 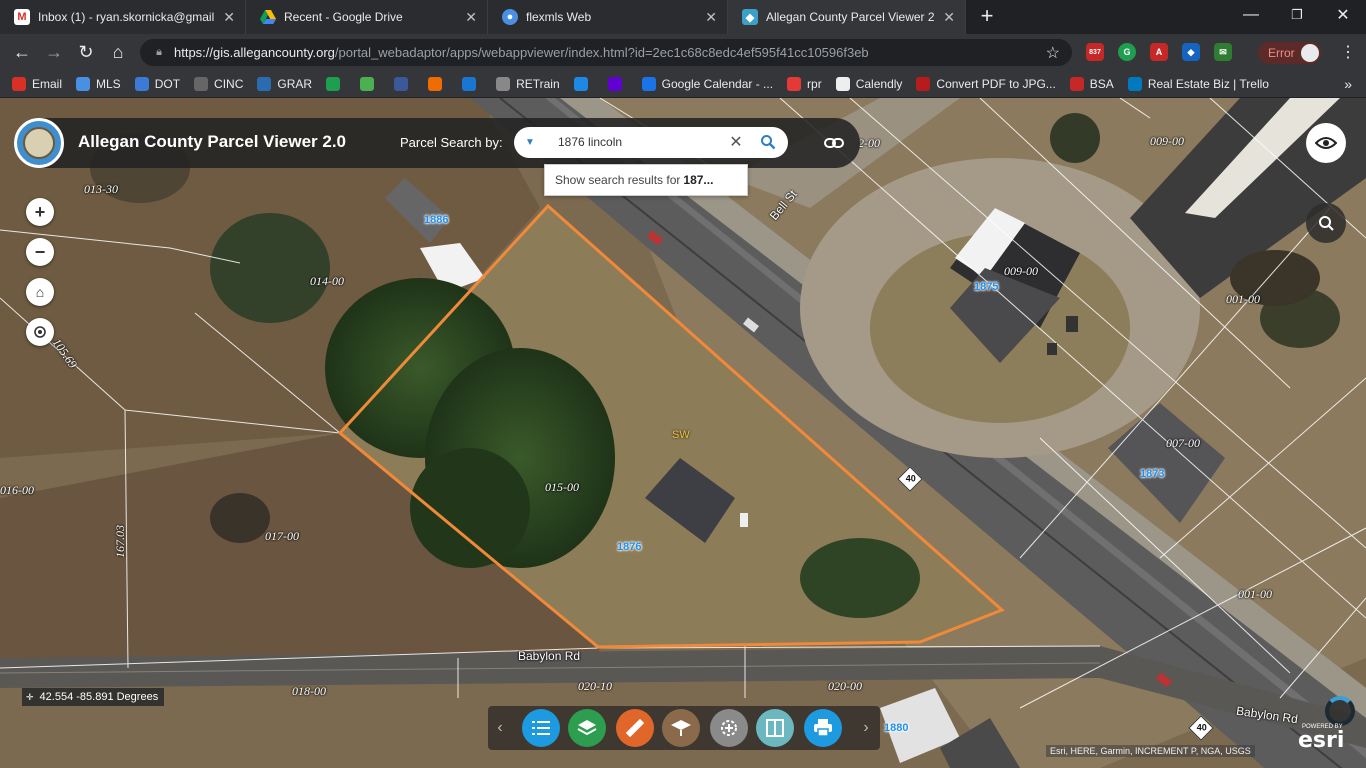 I want to click on bookmark-item: Email, so click(x=37, y=83).